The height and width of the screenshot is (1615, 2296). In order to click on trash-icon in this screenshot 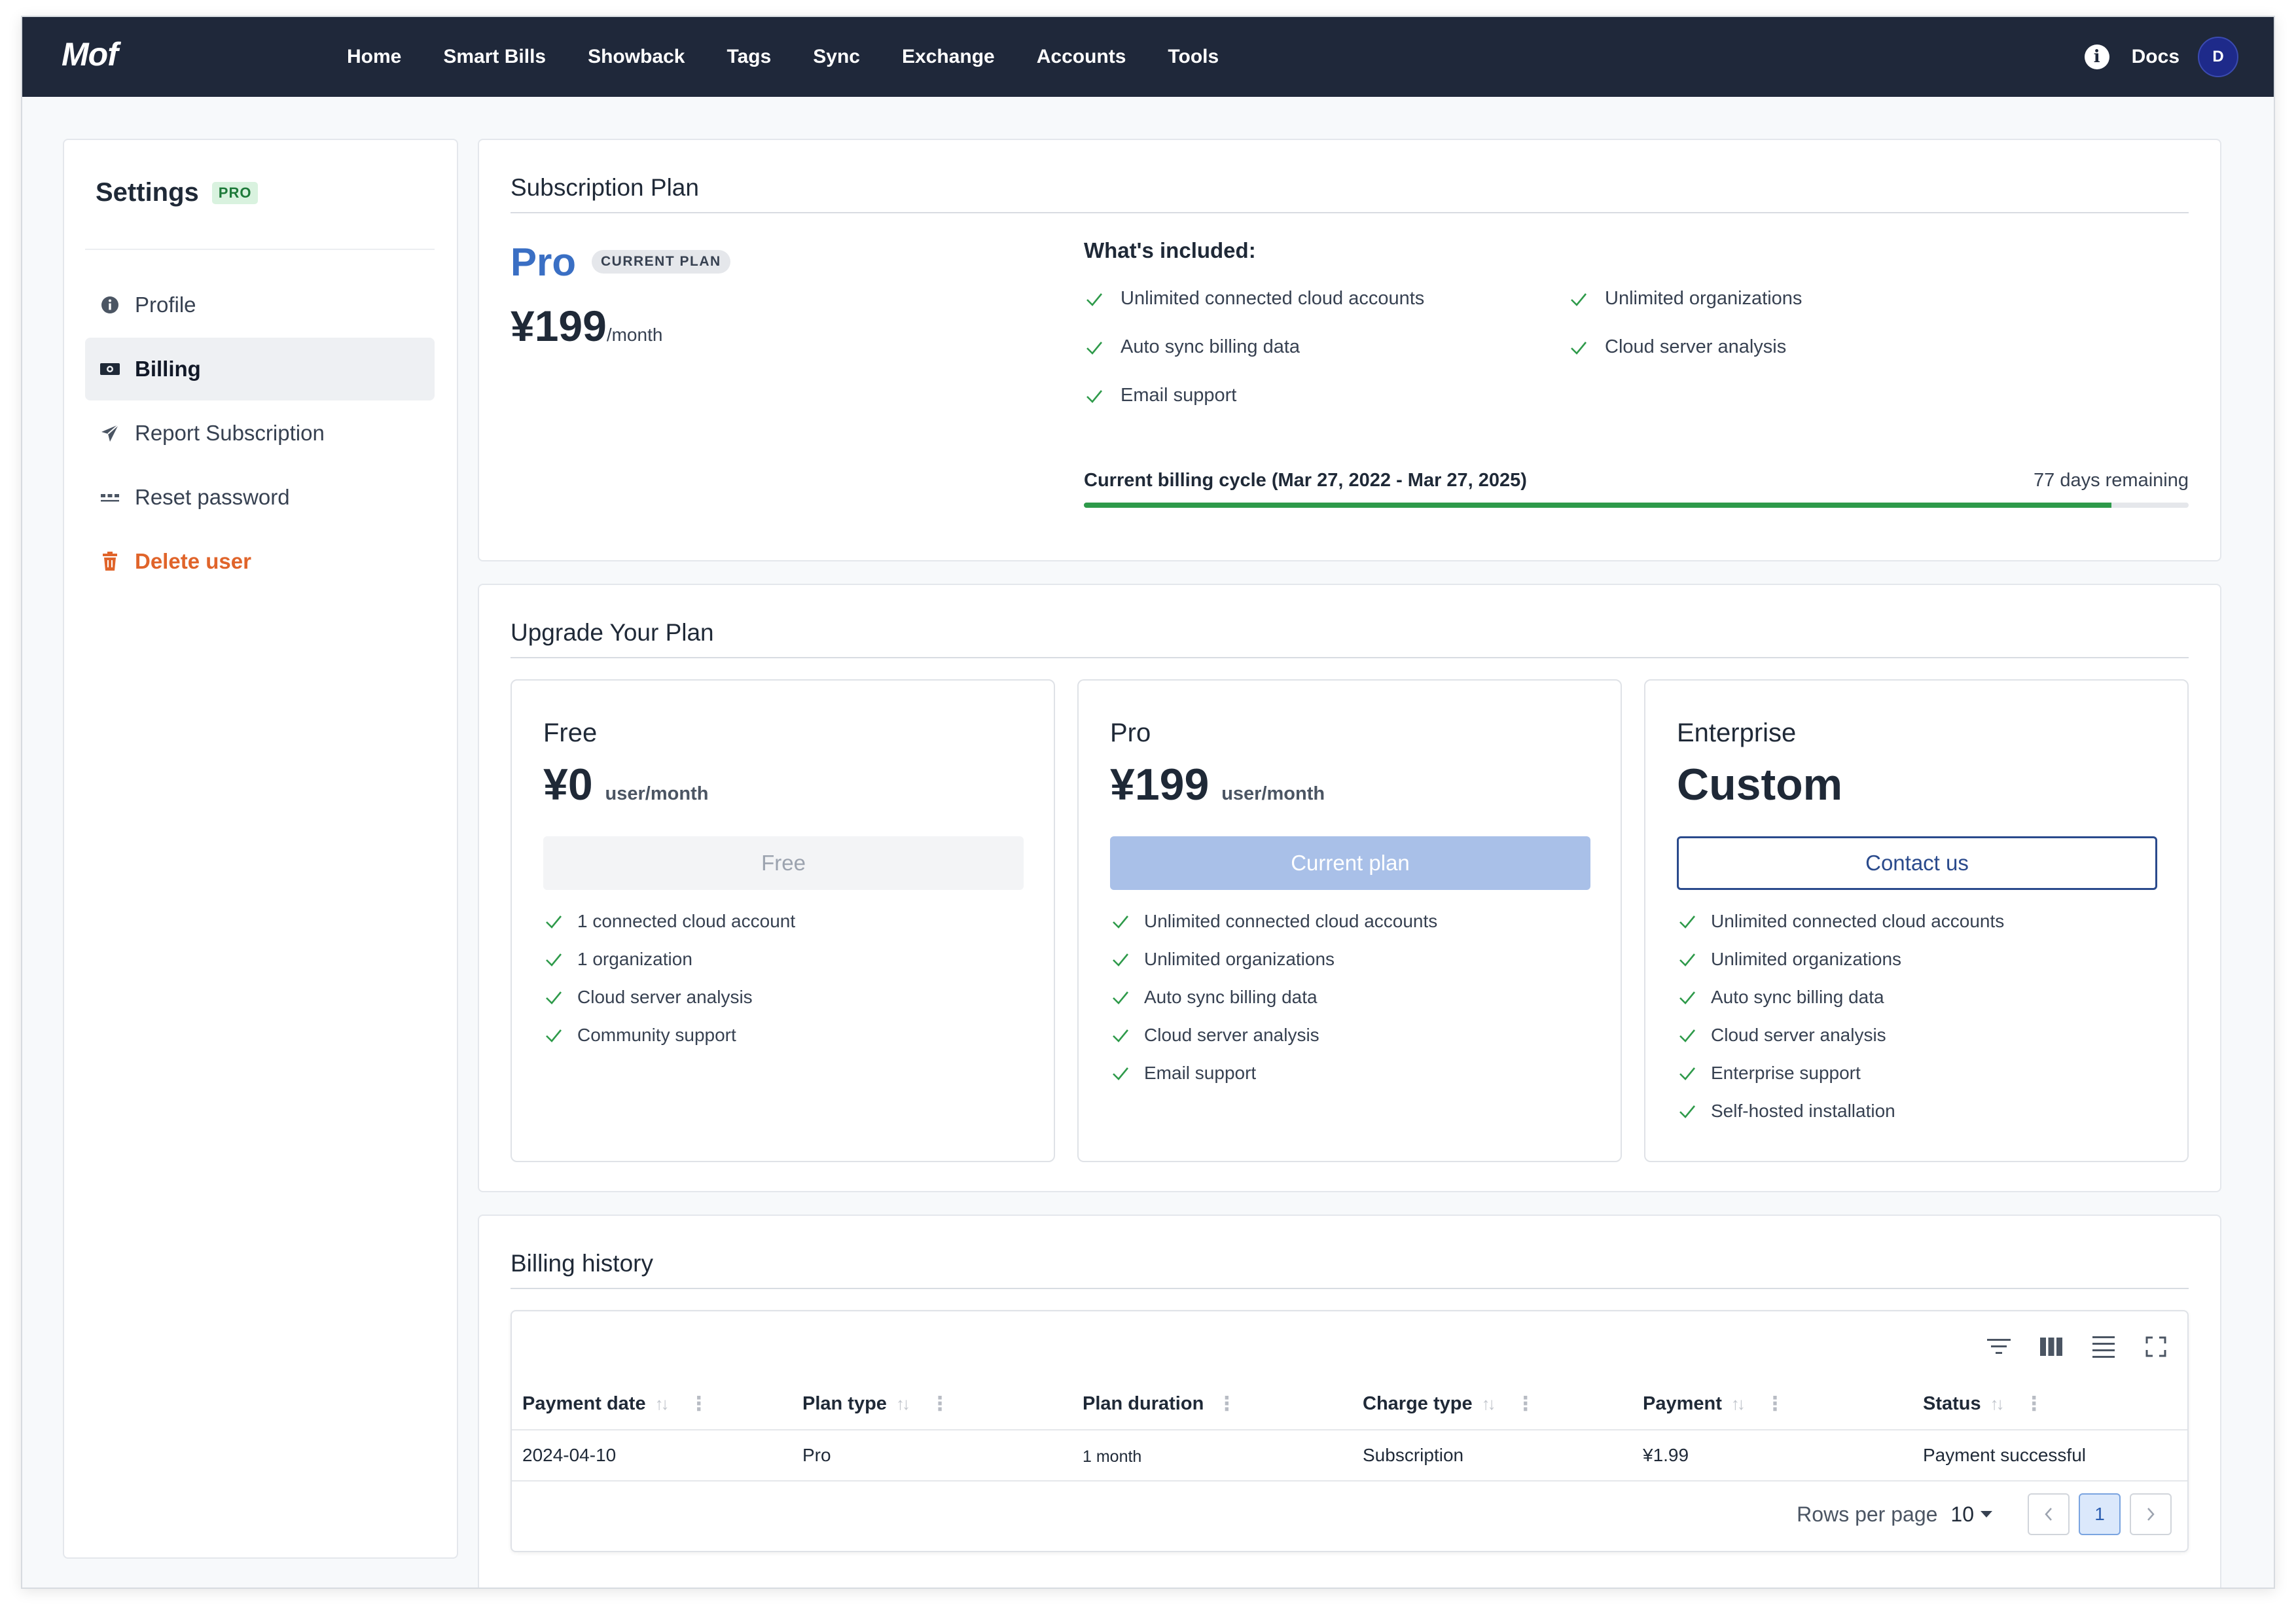, I will do `click(109, 561)`.